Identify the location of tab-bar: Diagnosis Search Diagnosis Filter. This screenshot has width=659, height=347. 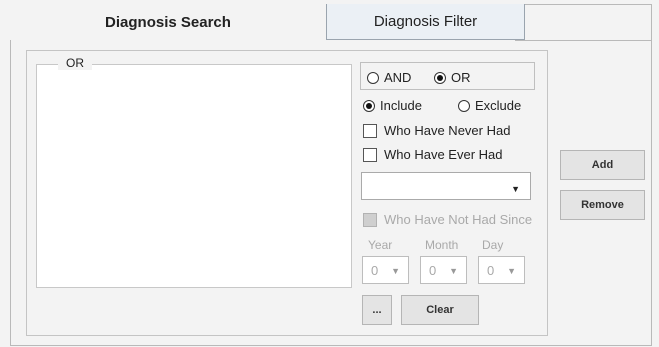
(331, 22).